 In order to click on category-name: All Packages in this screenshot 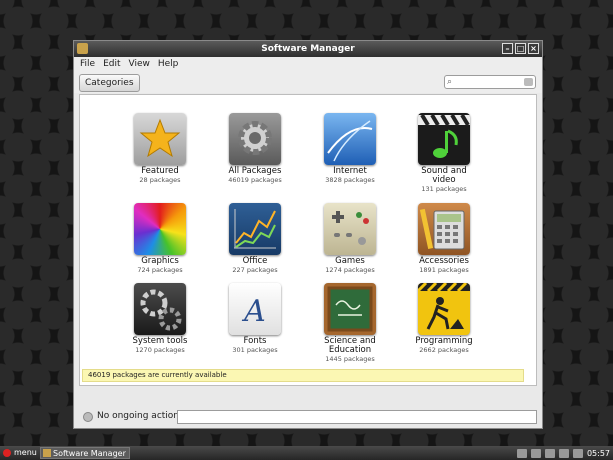, I will do `click(255, 171)`.